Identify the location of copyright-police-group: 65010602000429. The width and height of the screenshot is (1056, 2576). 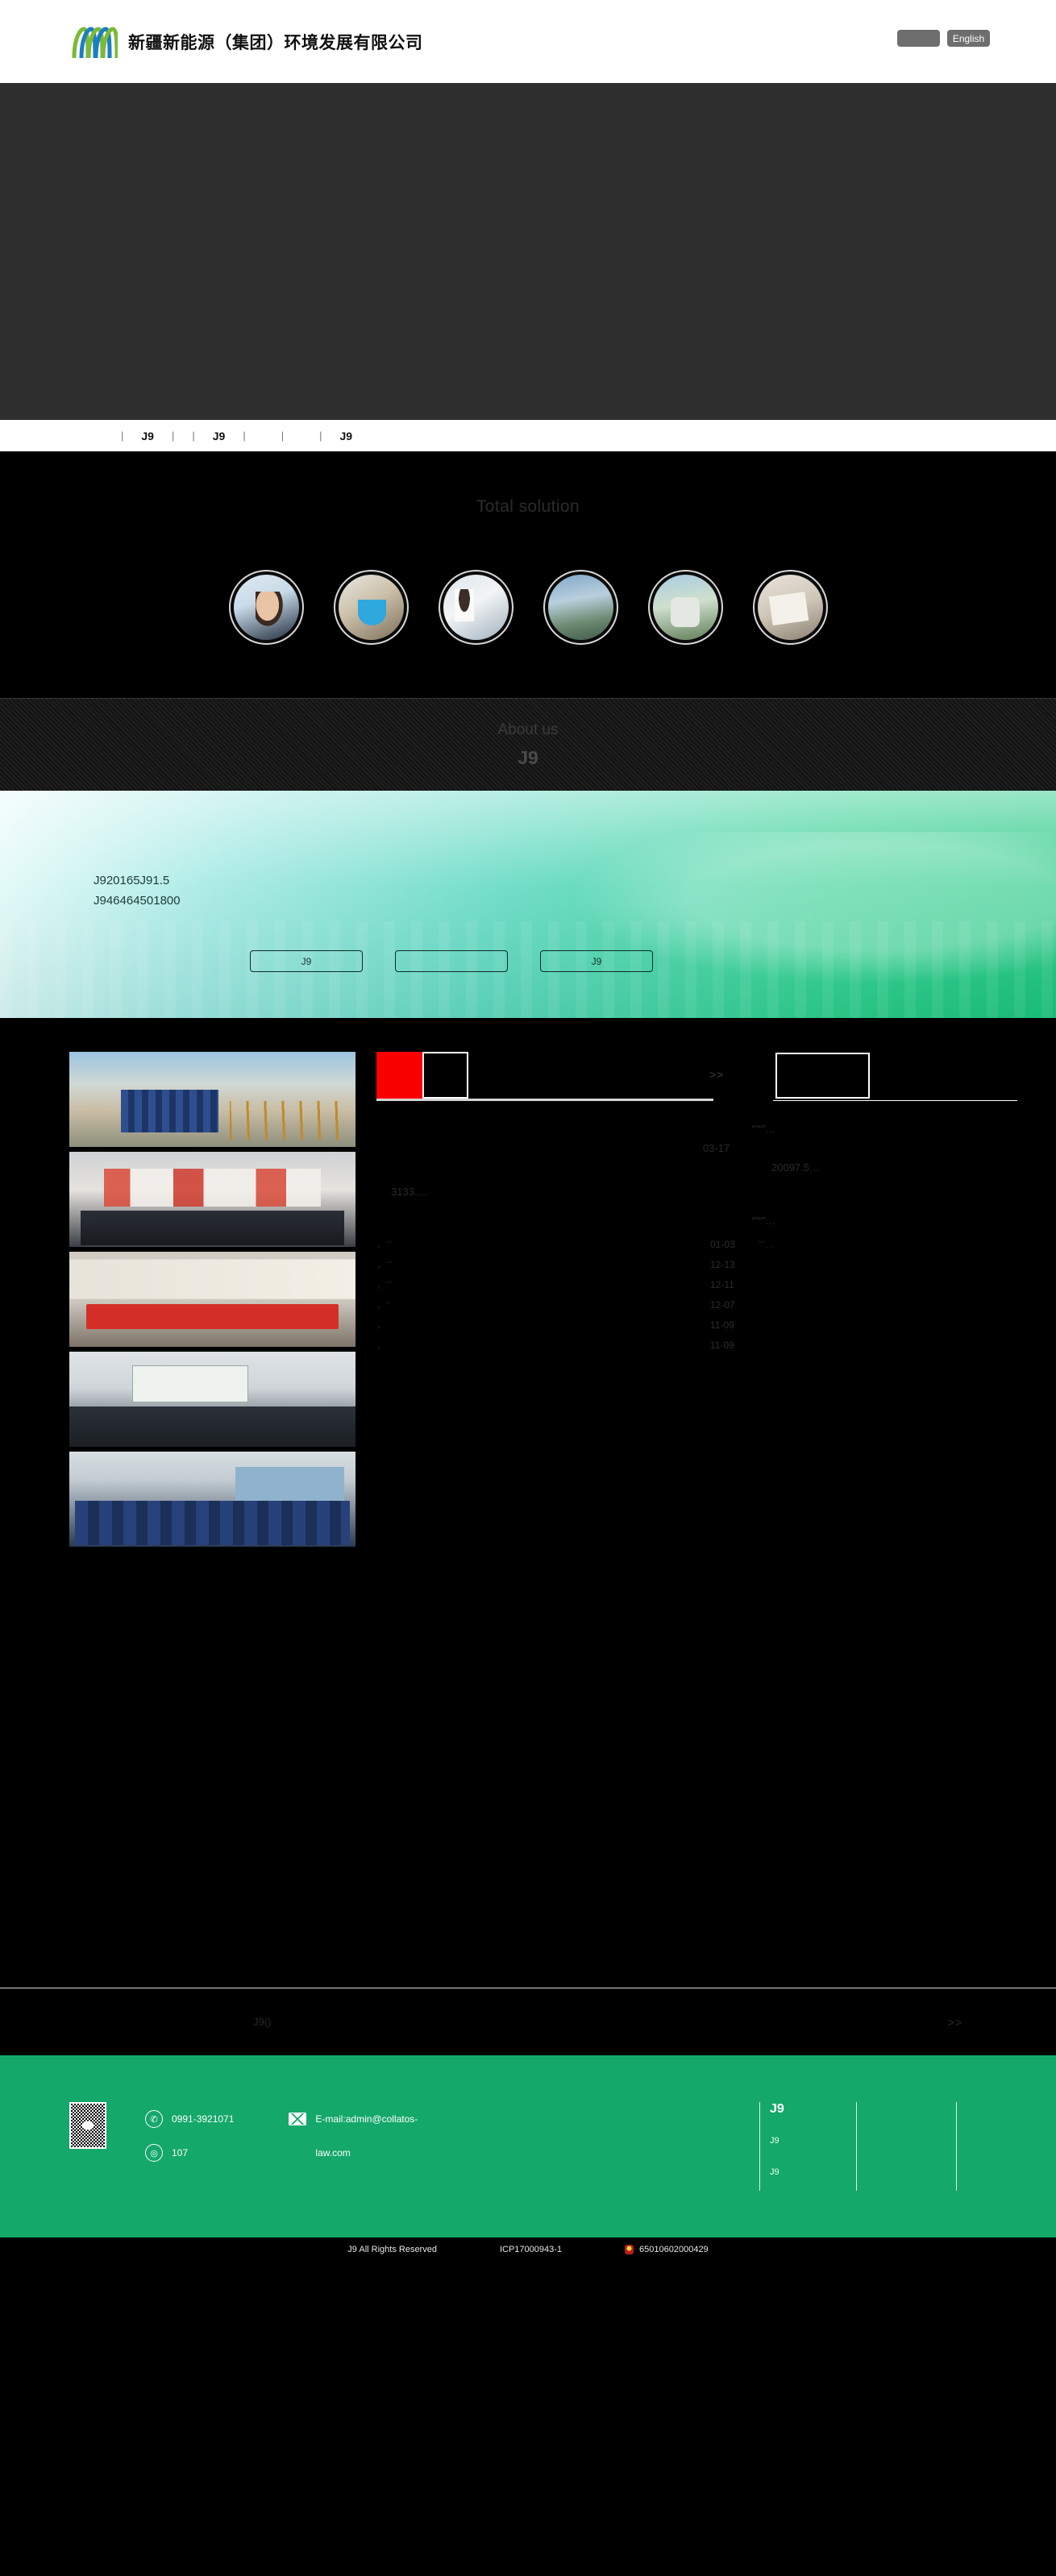
(667, 2249).